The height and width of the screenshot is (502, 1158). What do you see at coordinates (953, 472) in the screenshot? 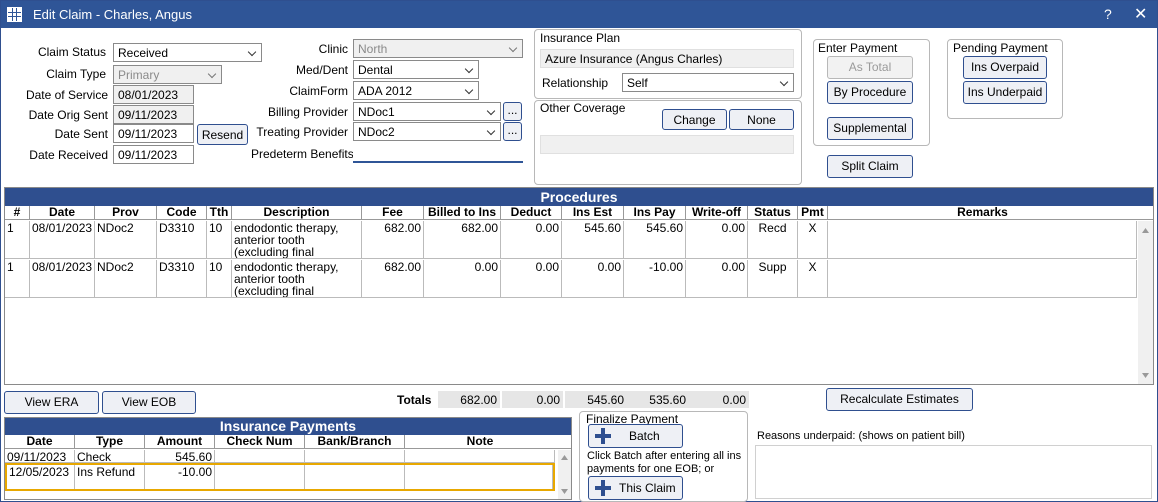
I see `reasons-underpaid-field` at bounding box center [953, 472].